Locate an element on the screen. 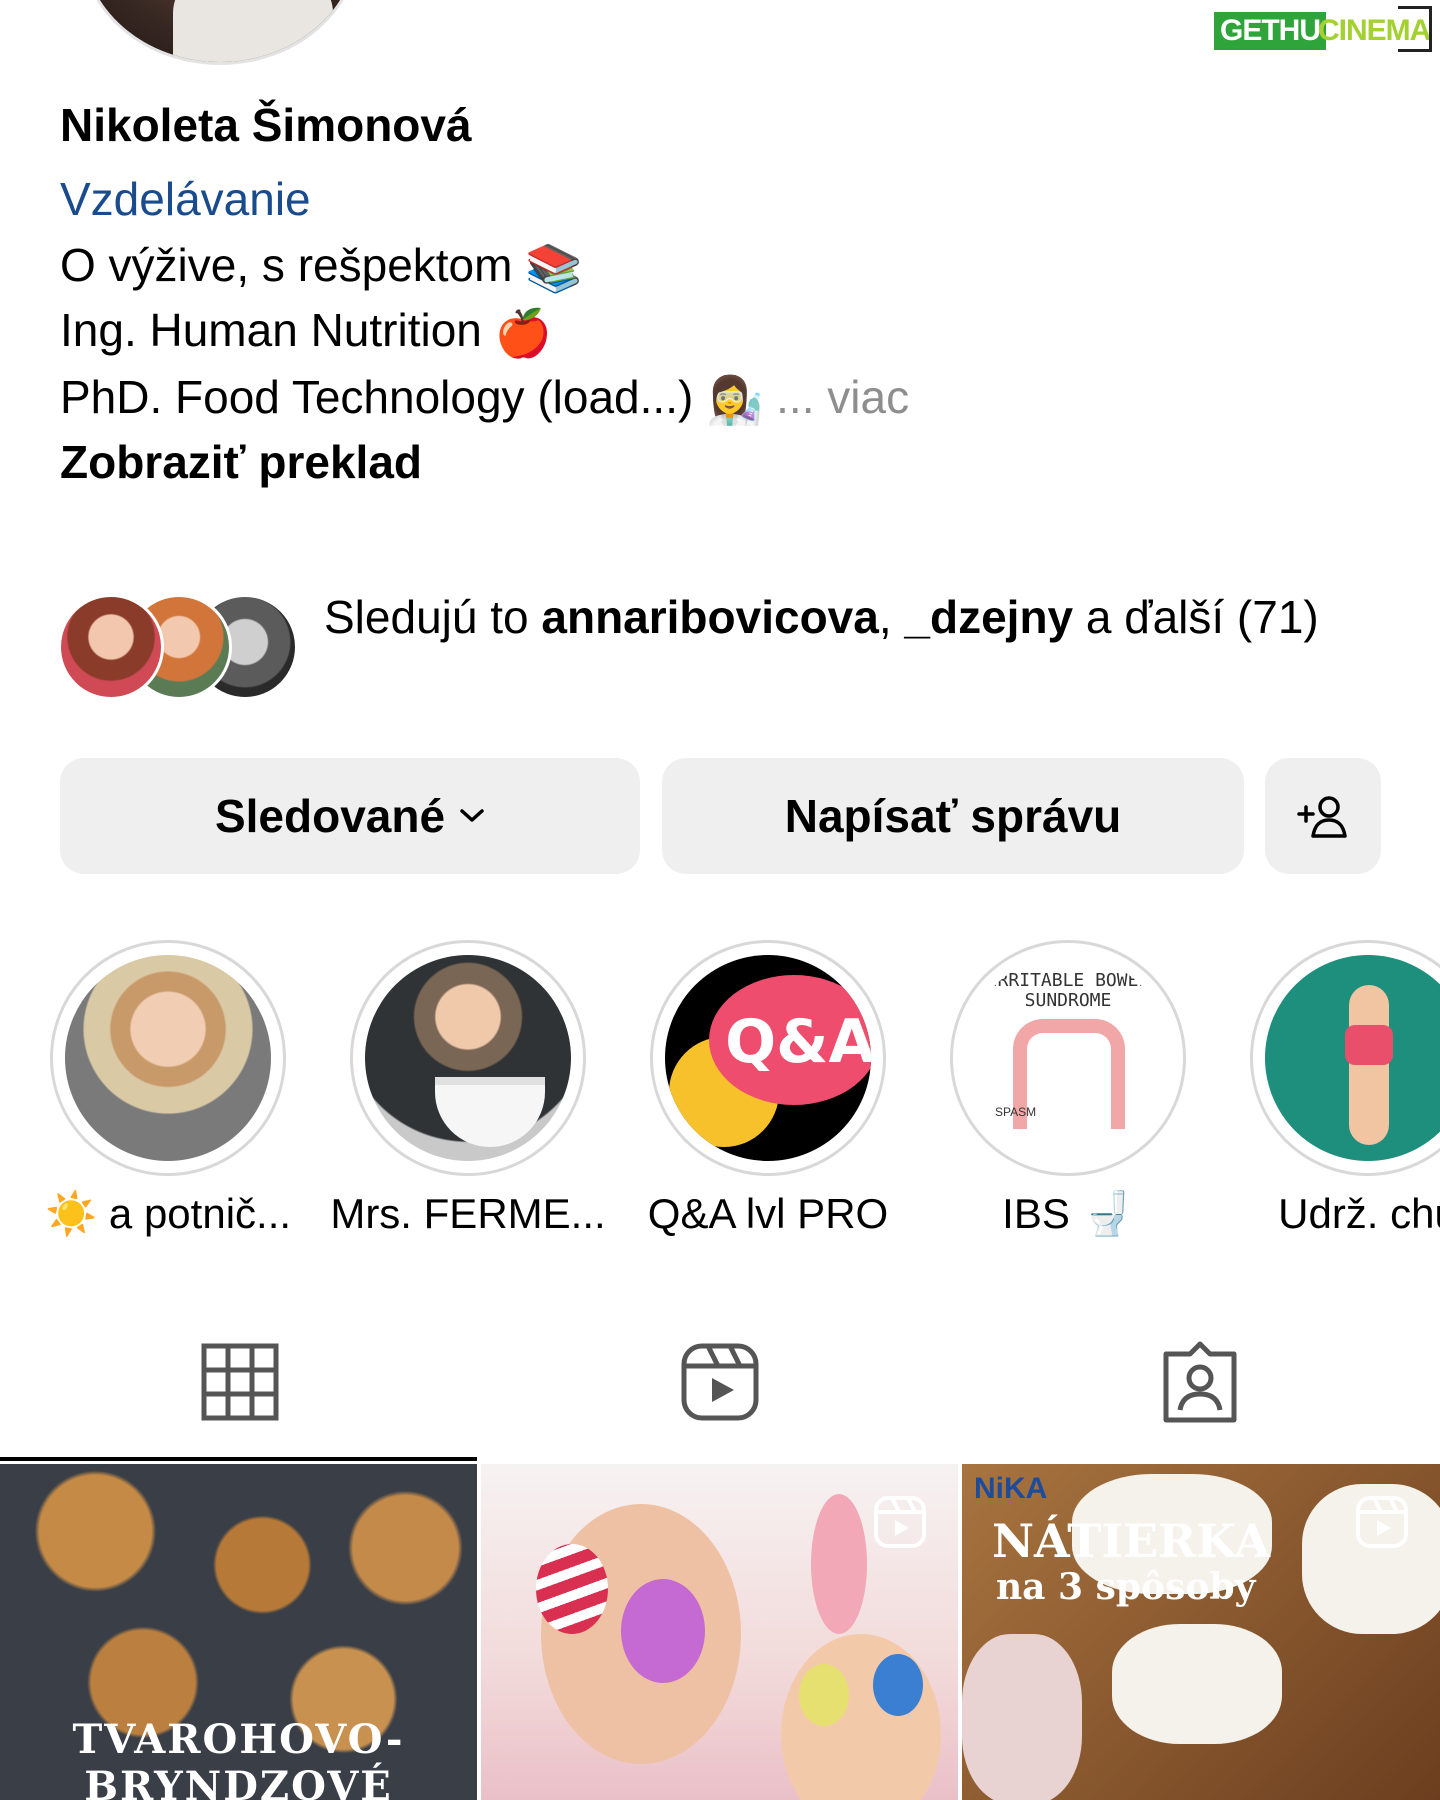 The width and height of the screenshot is (1440, 1800). watermark-part1: GETHU is located at coordinates (1270, 31).